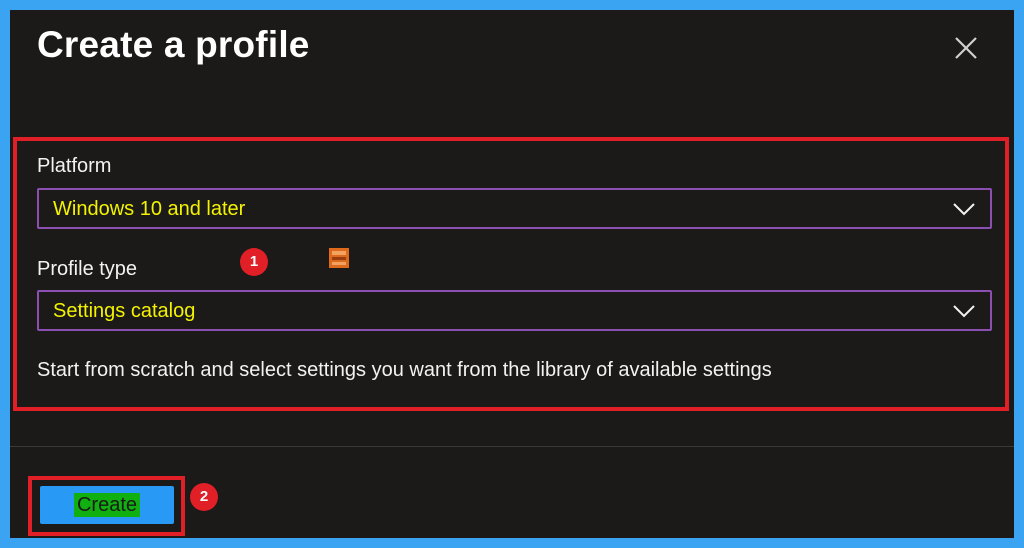 This screenshot has width=1024, height=548. Describe the element at coordinates (149, 209) in the screenshot. I see `platform-selected-value: Windows 10 and later` at that location.